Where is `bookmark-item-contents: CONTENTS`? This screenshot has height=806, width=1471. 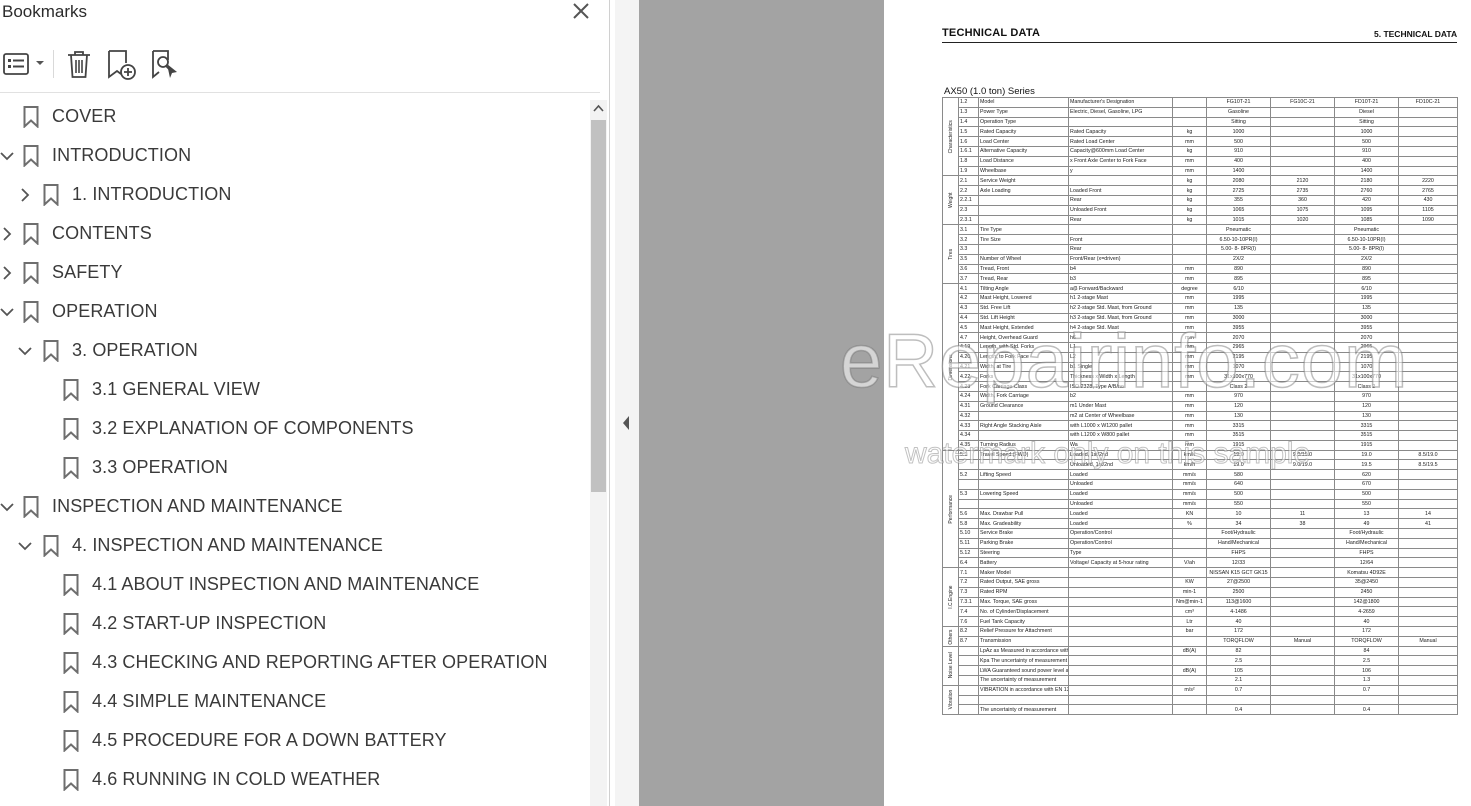 bookmark-item-contents: CONTENTS is located at coordinates (295, 234).